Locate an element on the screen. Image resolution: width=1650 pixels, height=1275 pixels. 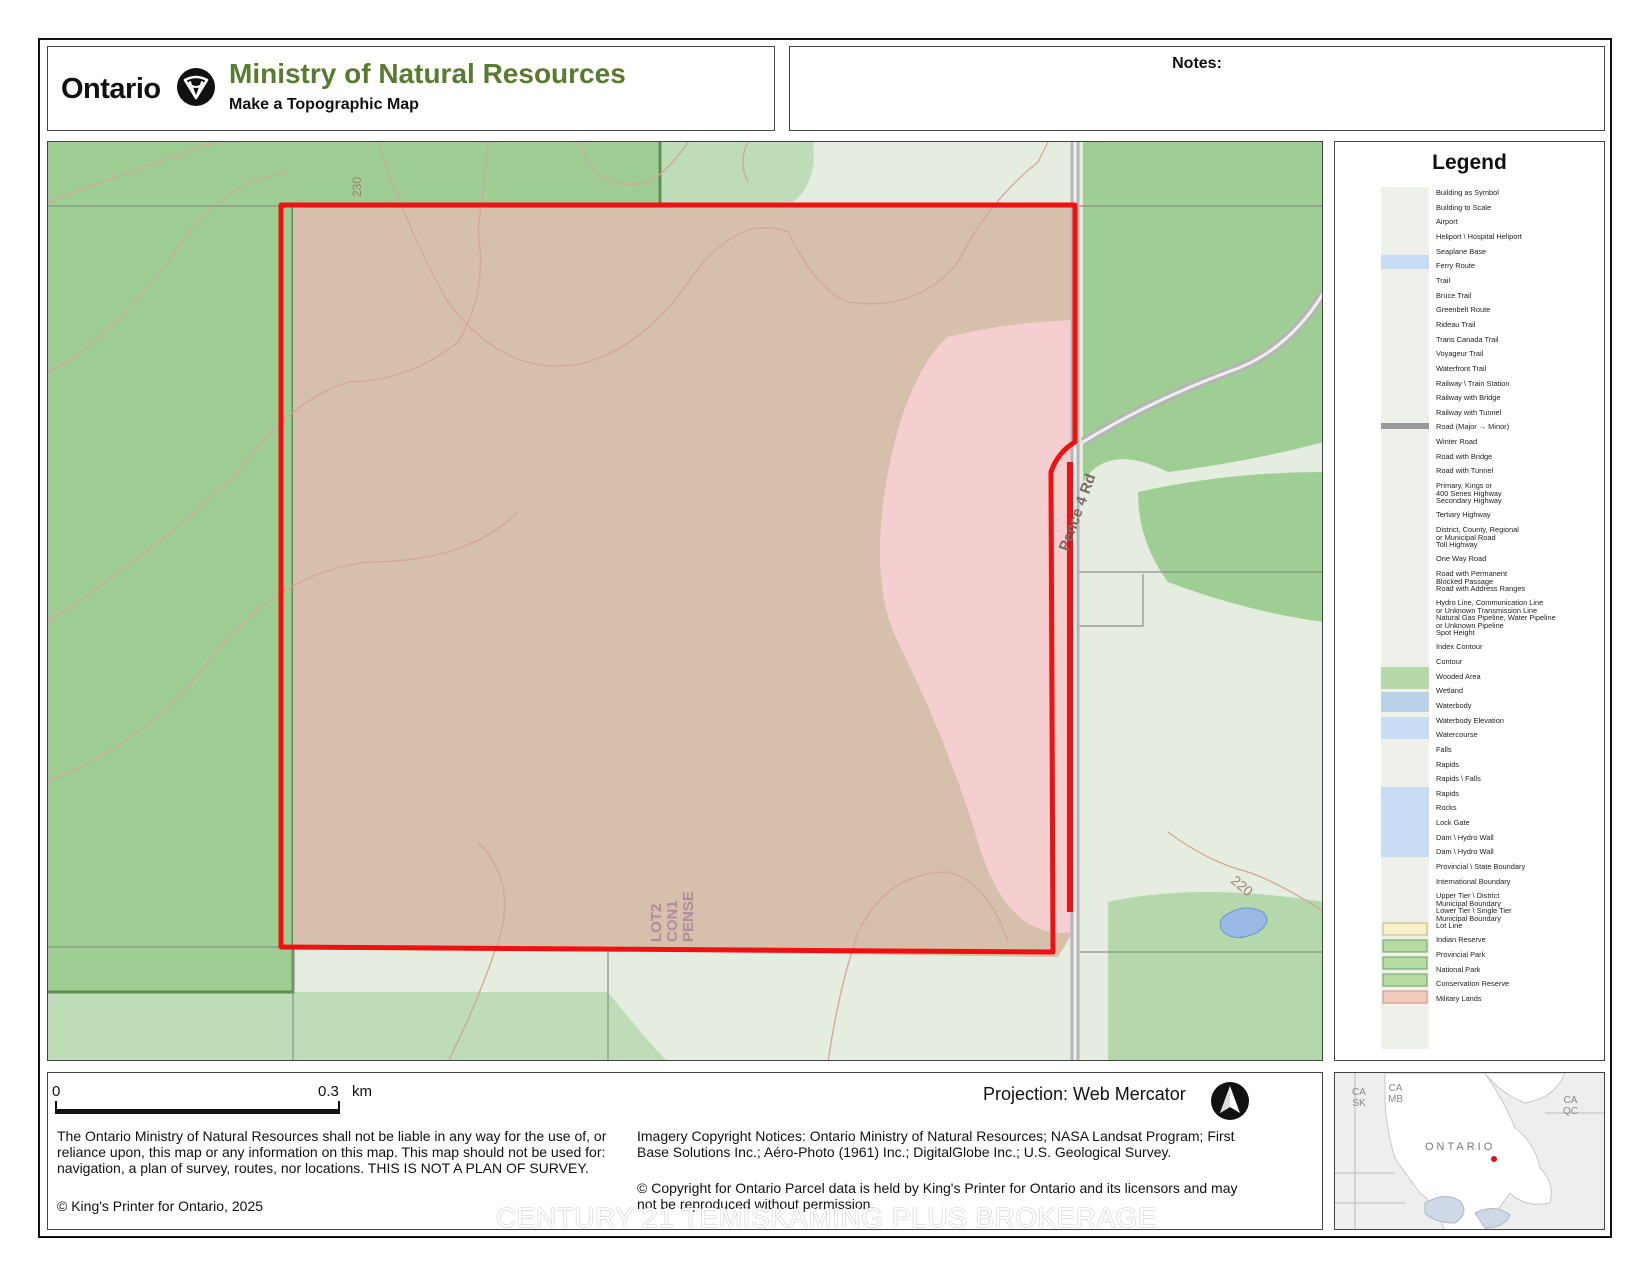
legend-swatch-strip is located at coordinates (1405, 618).